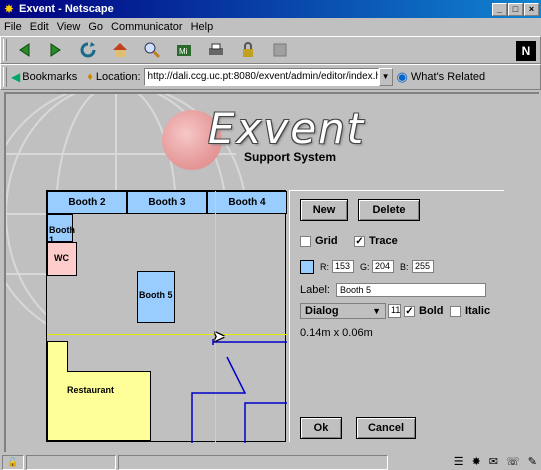 This screenshot has height=470, width=541. What do you see at coordinates (336, 333) in the screenshot?
I see `dimension-readout: 0.14m x 0.06m` at bounding box center [336, 333].